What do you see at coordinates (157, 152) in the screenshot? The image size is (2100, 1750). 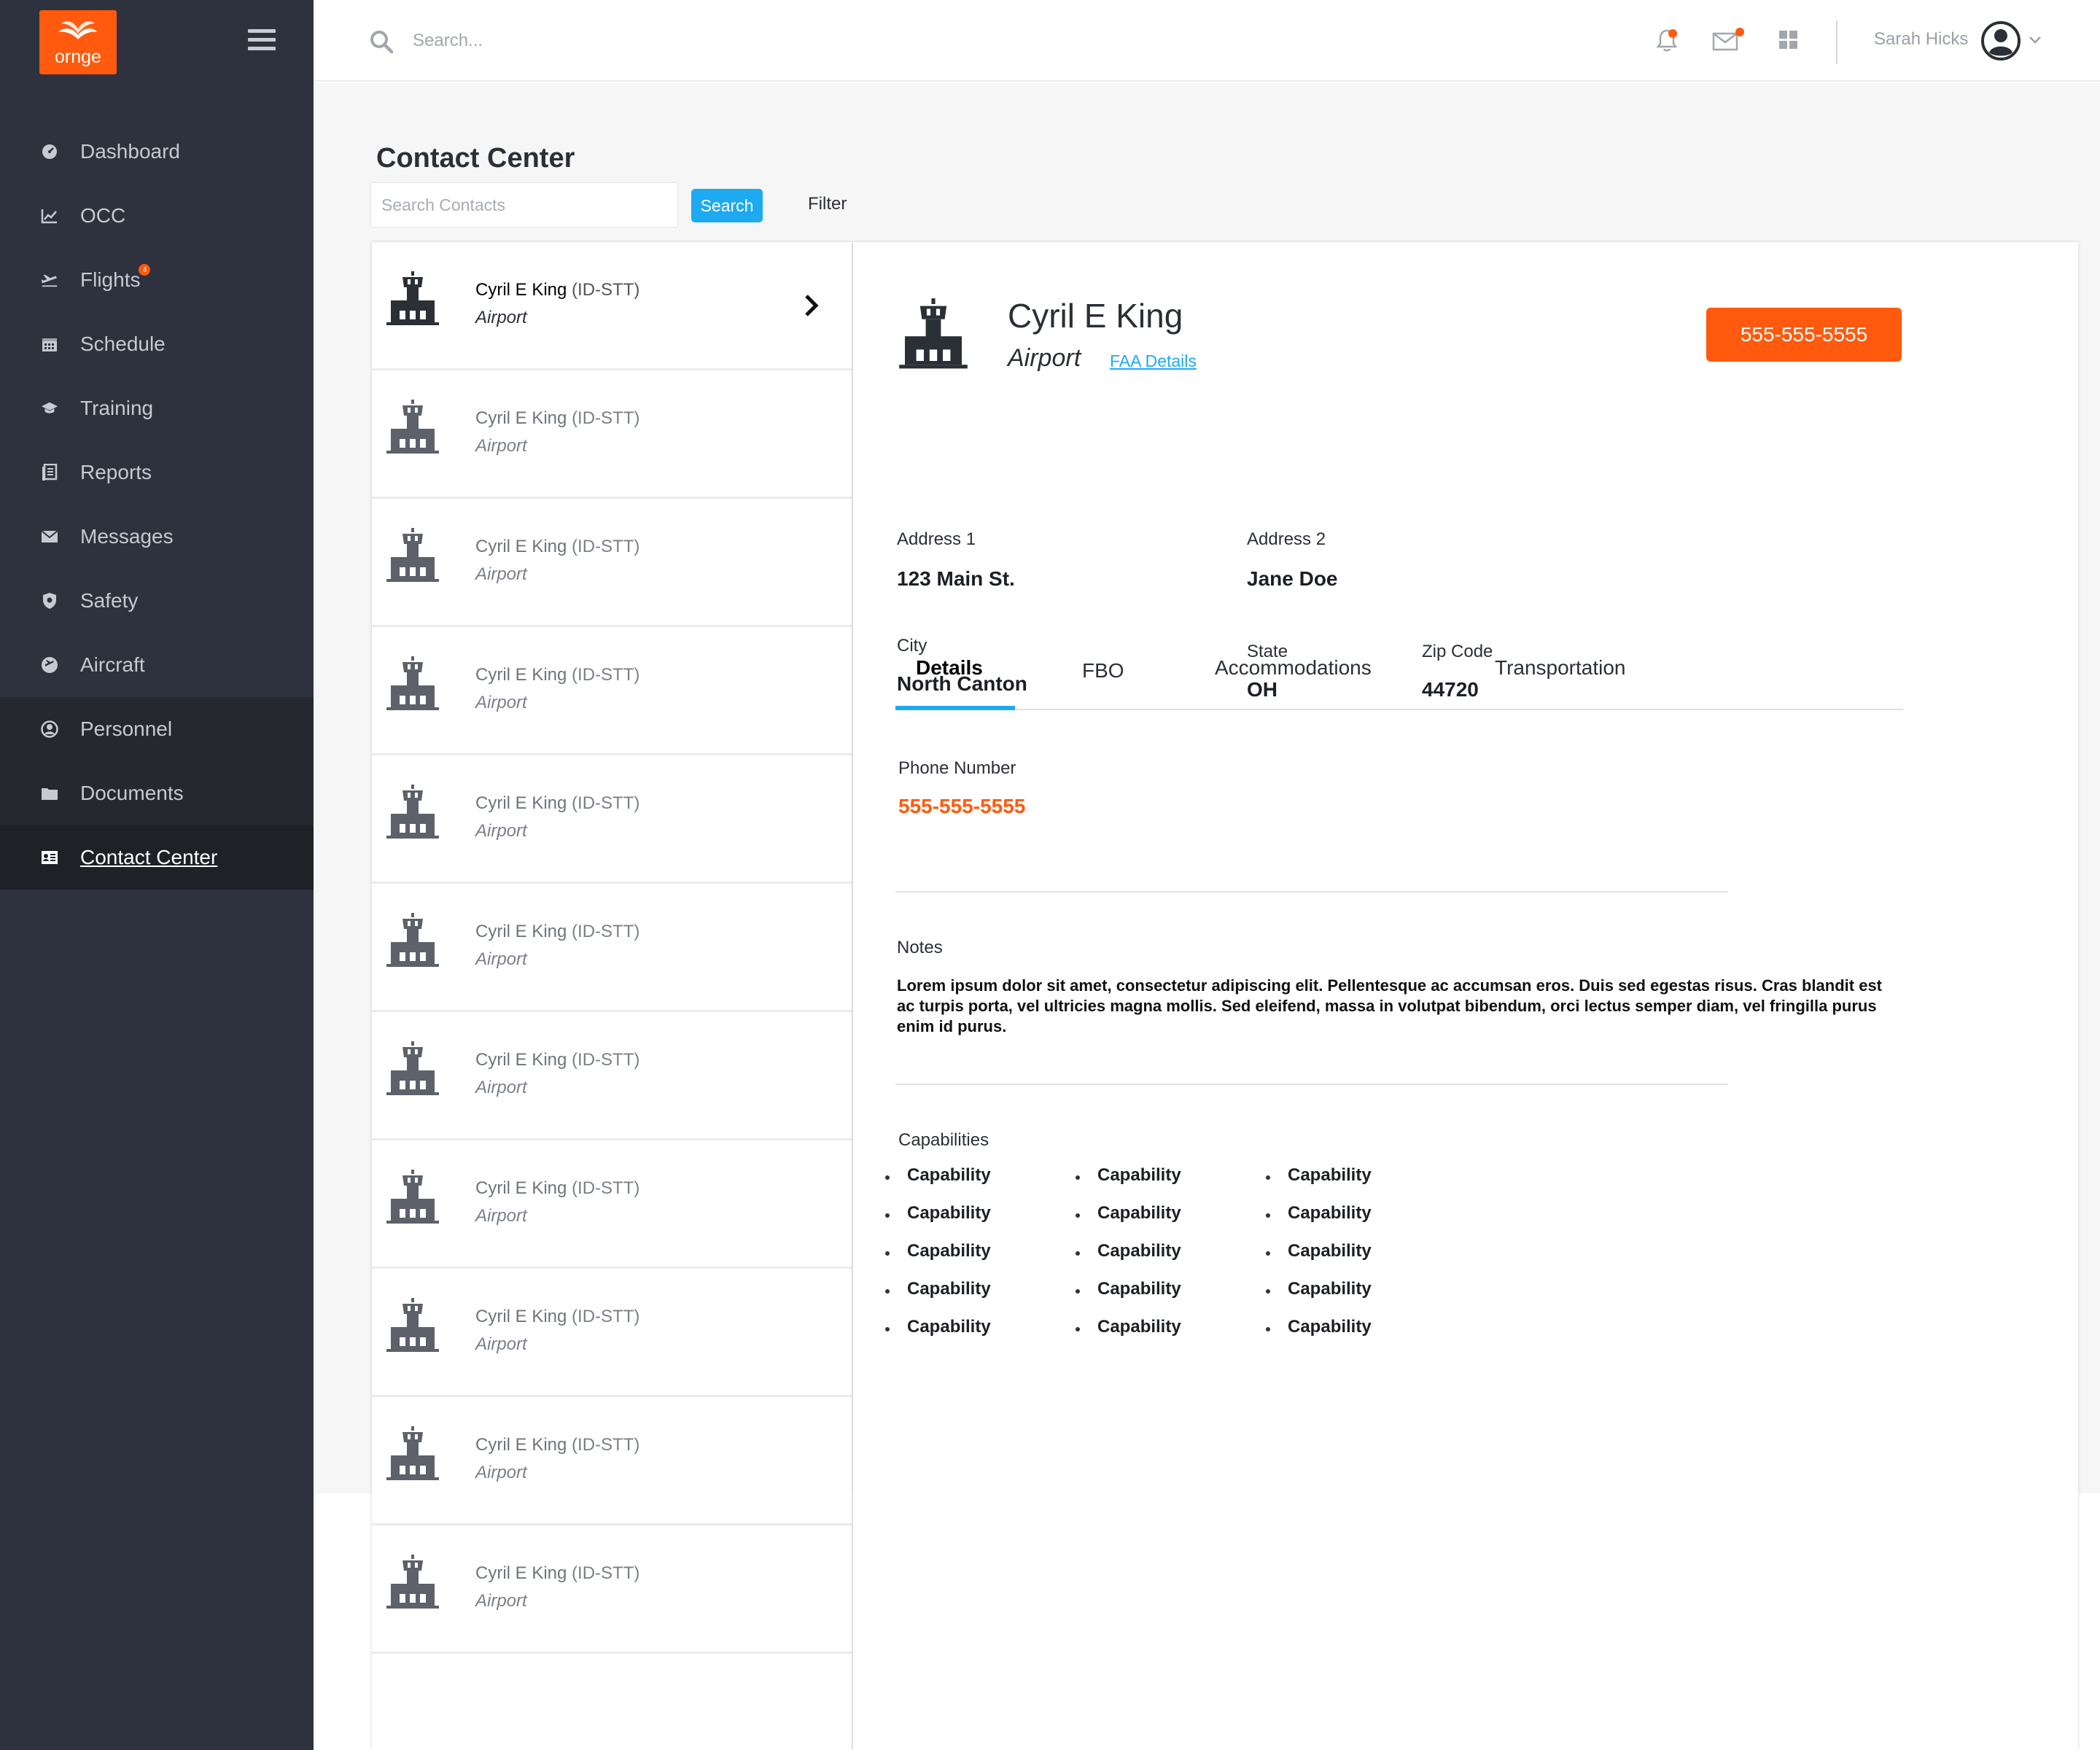 I see `sidebar-item-dashboard: Dashboard` at bounding box center [157, 152].